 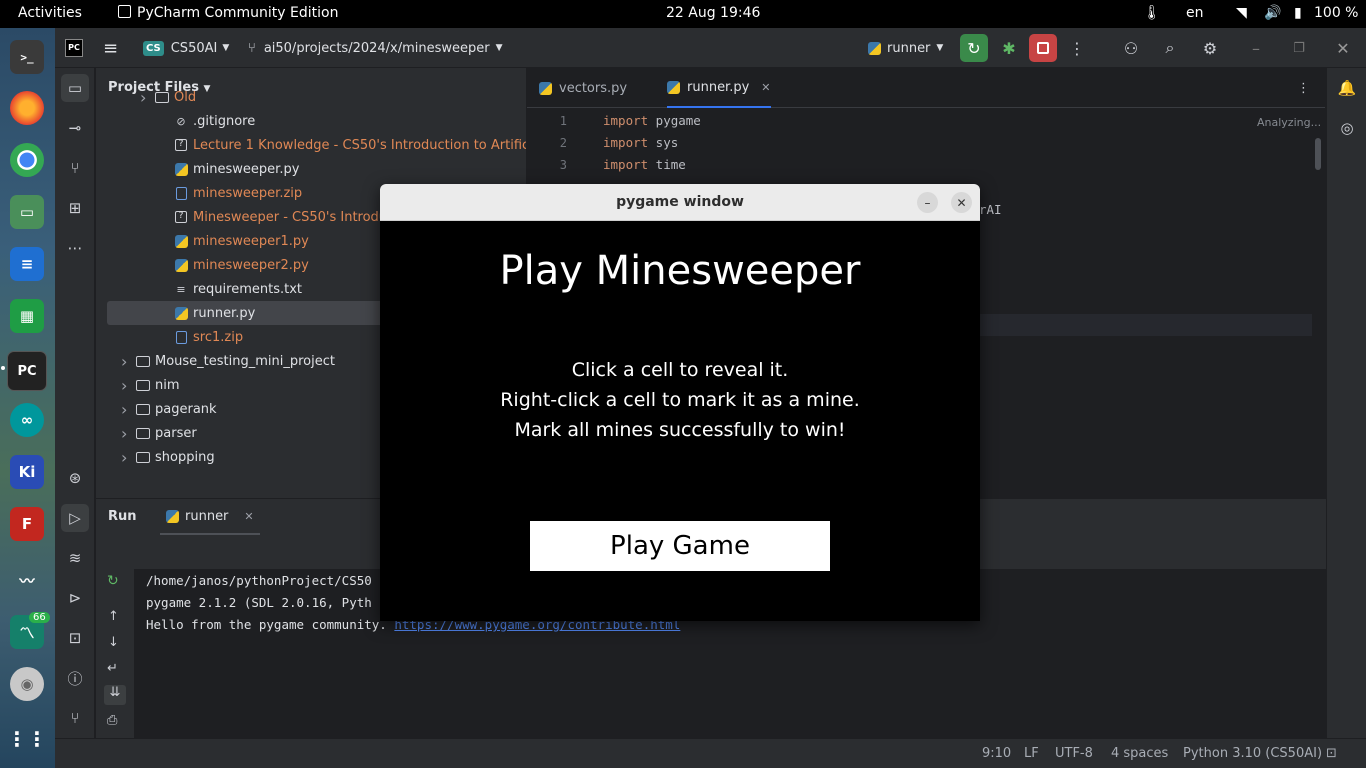 I want to click on show-apps-icon: ⋮⋮, so click(x=27, y=739).